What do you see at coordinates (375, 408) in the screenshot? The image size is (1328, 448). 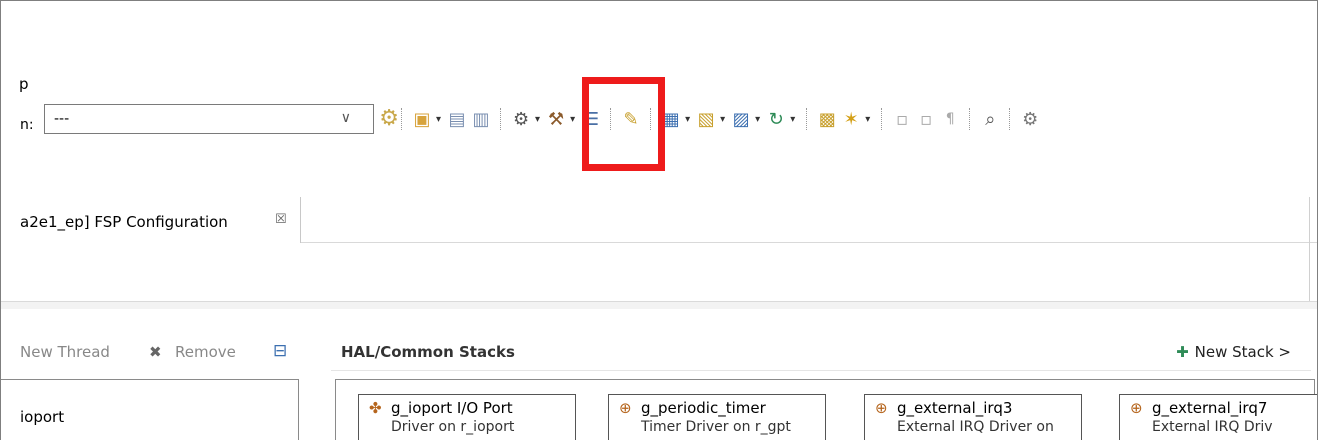 I see `module-icon: ✤` at bounding box center [375, 408].